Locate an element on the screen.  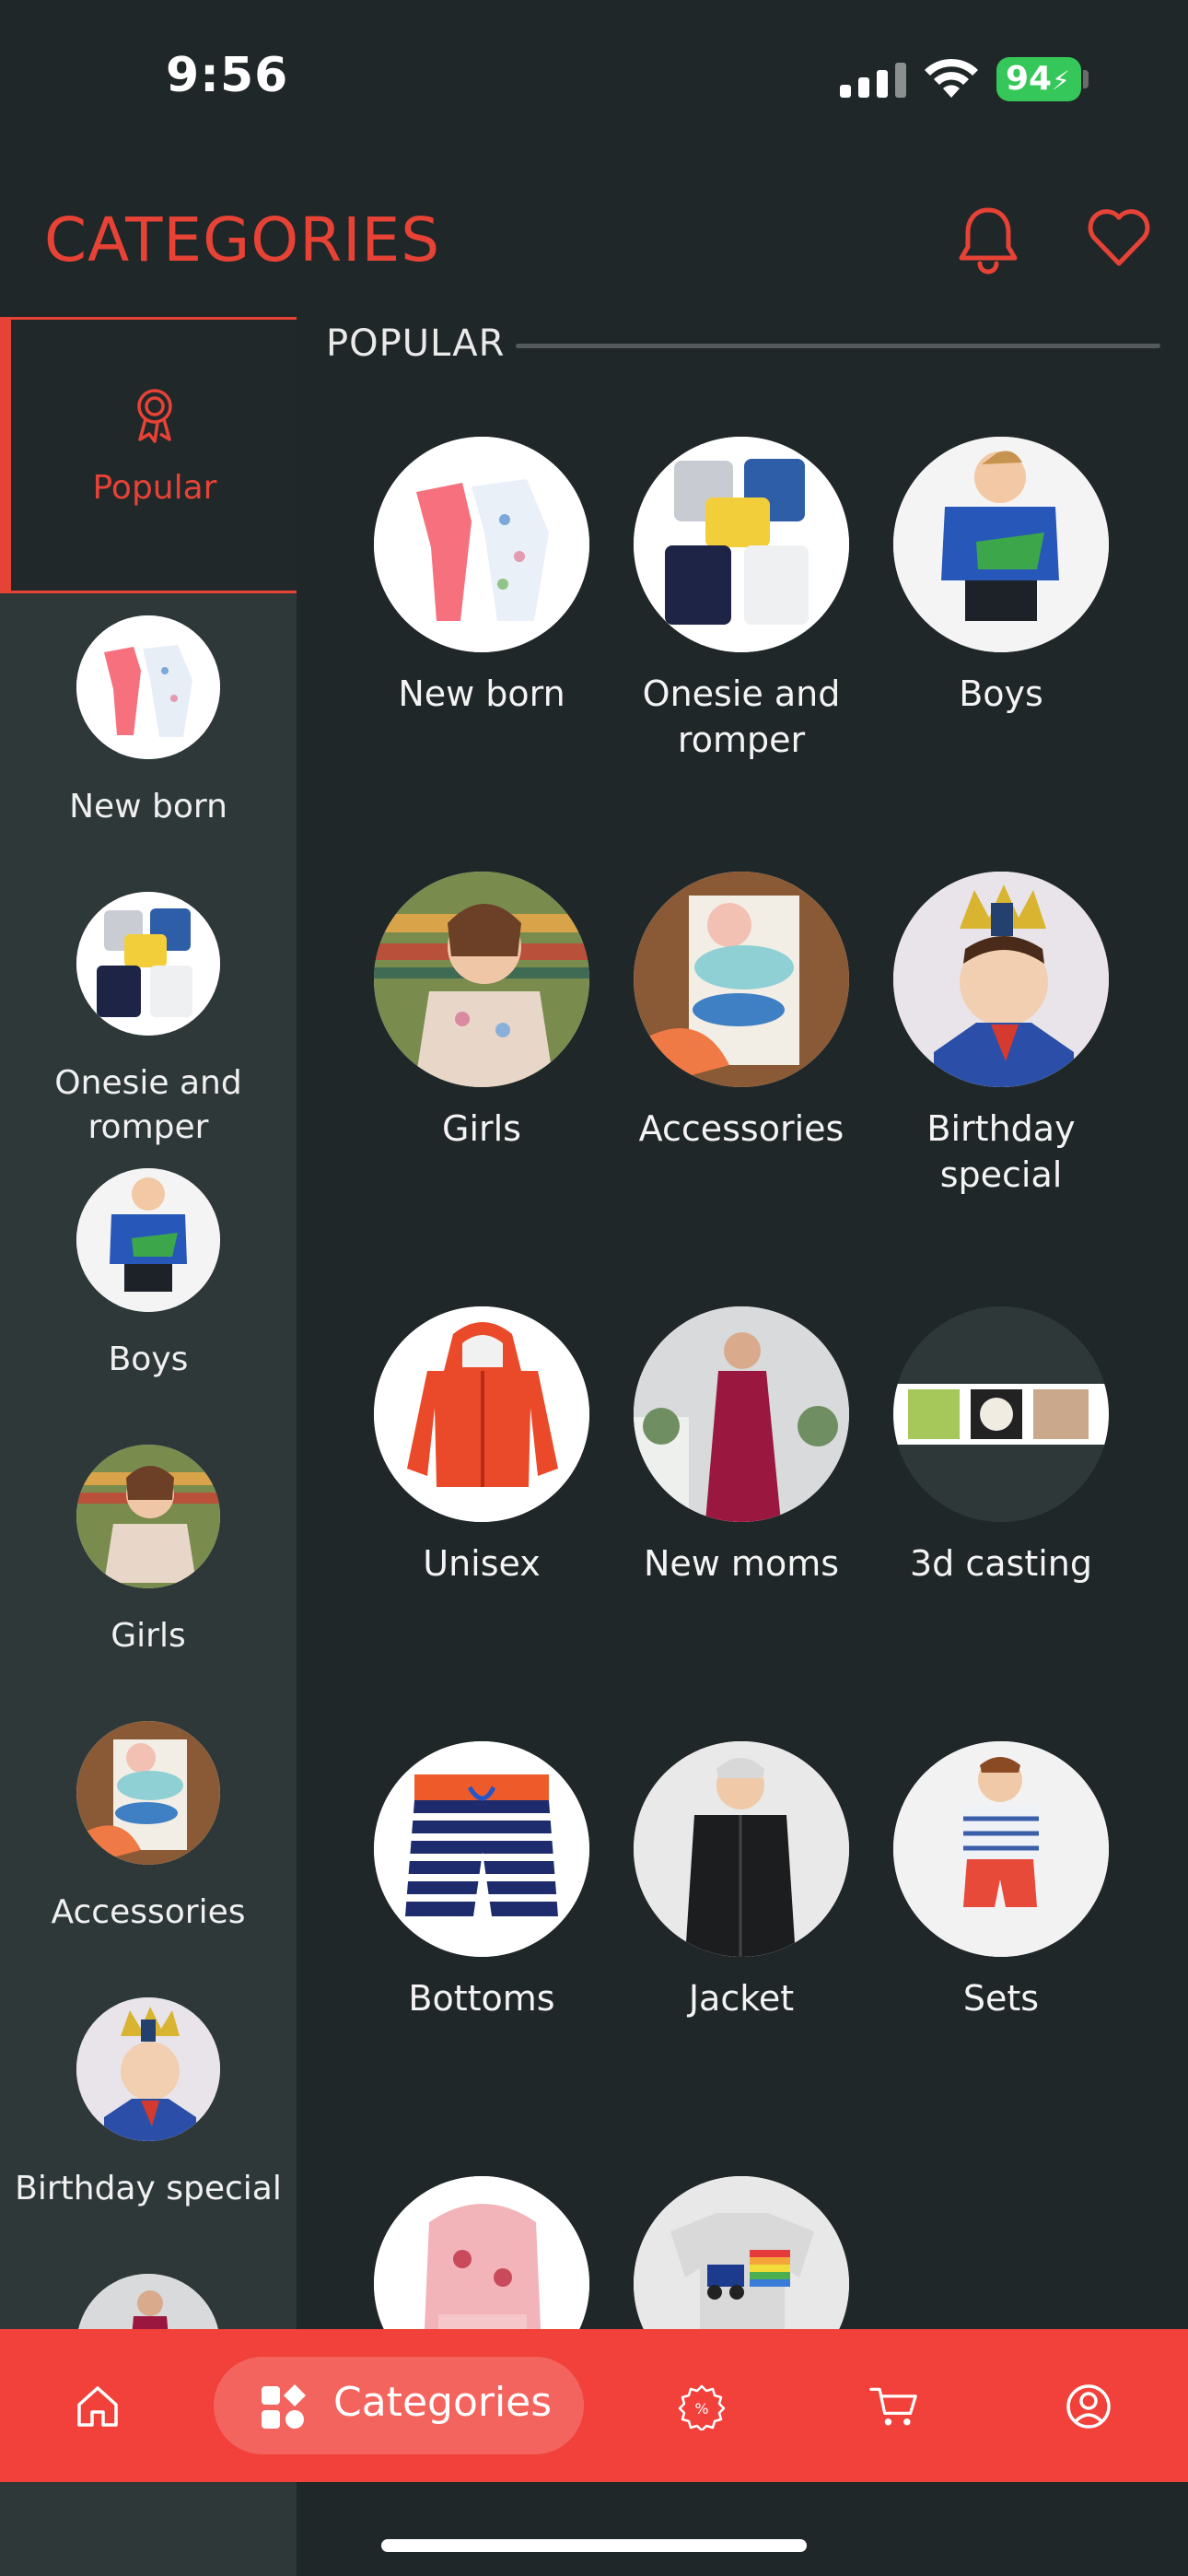
bell-icon is located at coordinates (988, 240).